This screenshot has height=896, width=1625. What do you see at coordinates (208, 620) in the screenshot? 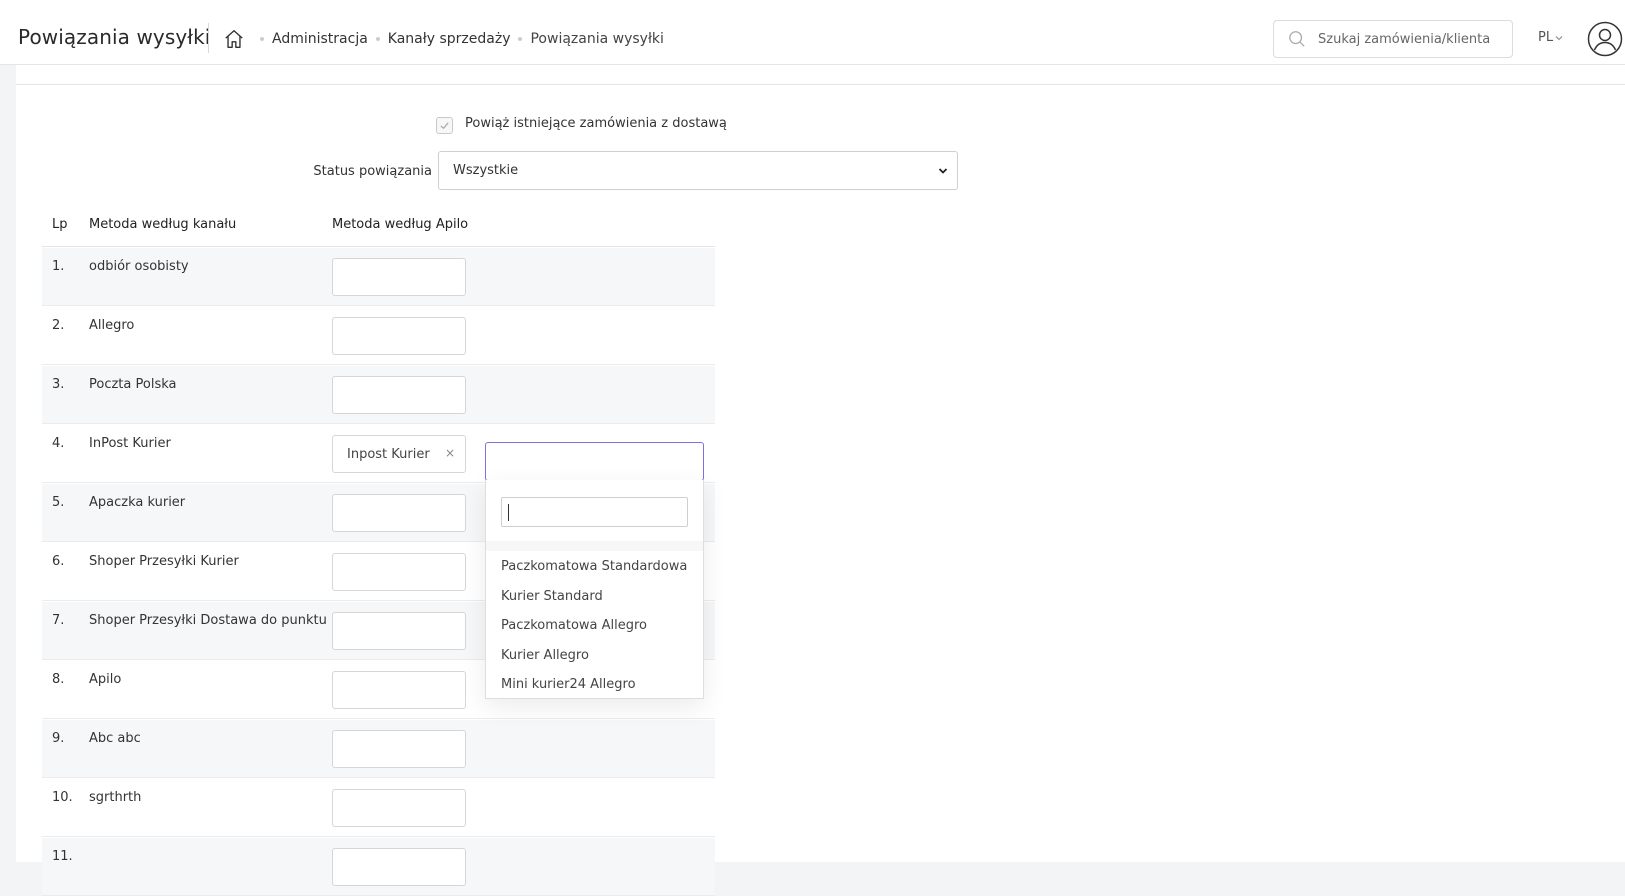
I see `row-channel-method: Shoper Przesyłki Dostawa do punktu` at bounding box center [208, 620].